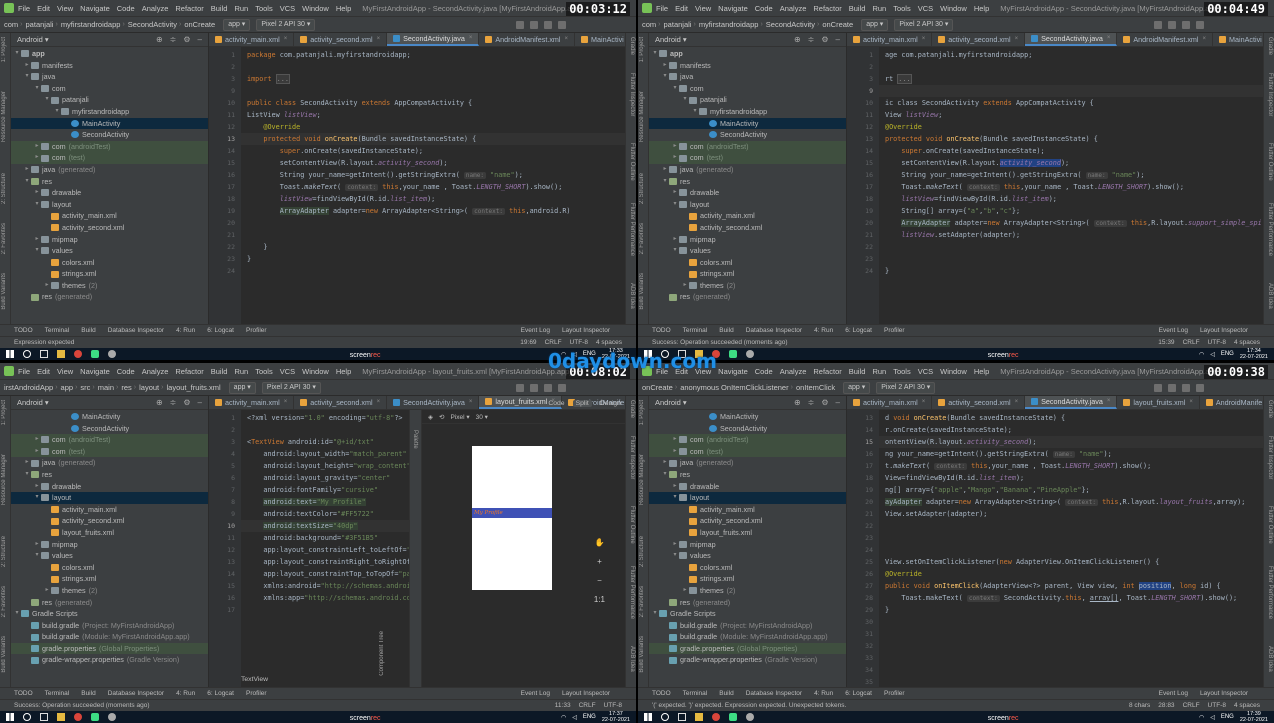  What do you see at coordinates (642, 654) in the screenshot?
I see `left-tool-tab: Build Variants` at bounding box center [642, 654].